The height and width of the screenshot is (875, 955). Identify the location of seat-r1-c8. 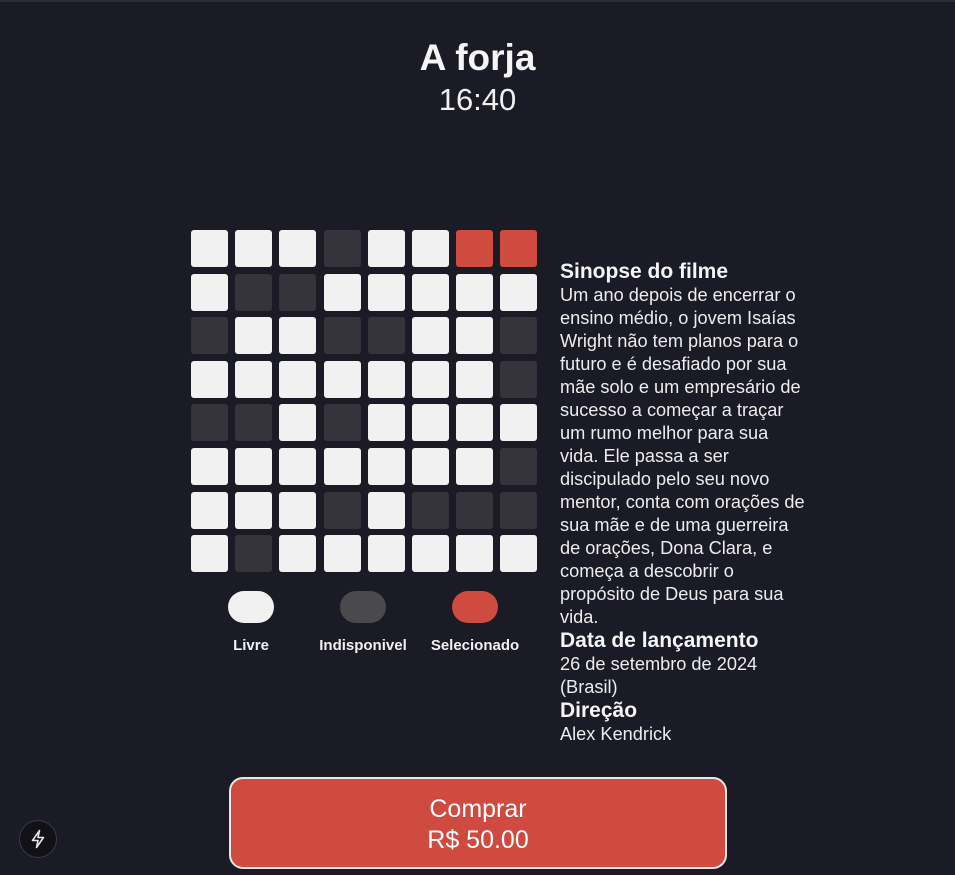
(519, 248).